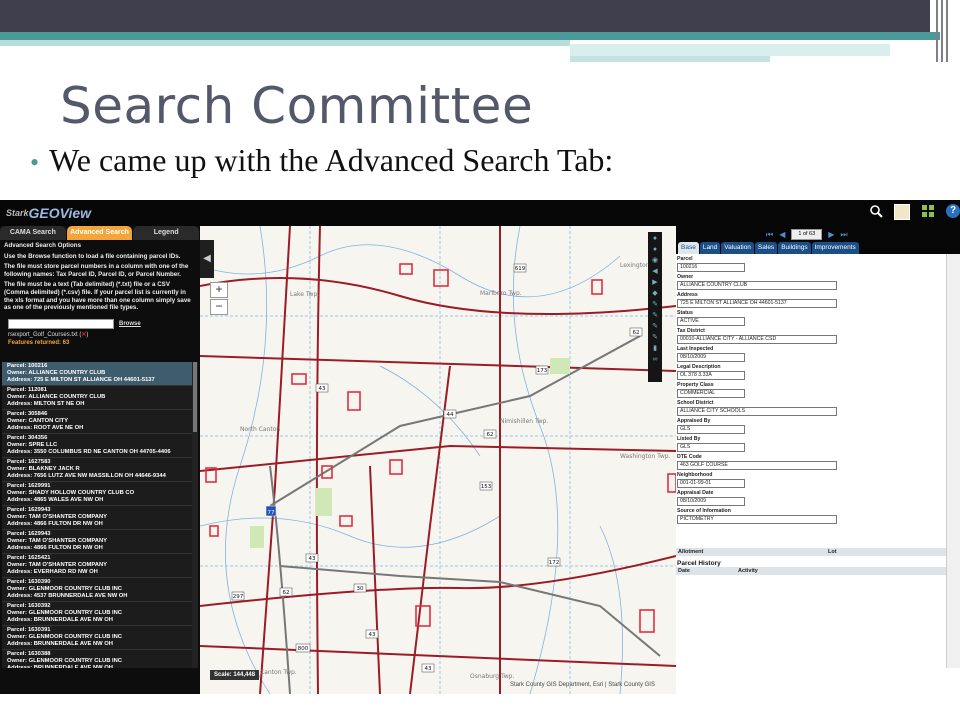 The width and height of the screenshot is (960, 720). I want to click on record-field-value: 463 GOLF COURSE, so click(757, 465).